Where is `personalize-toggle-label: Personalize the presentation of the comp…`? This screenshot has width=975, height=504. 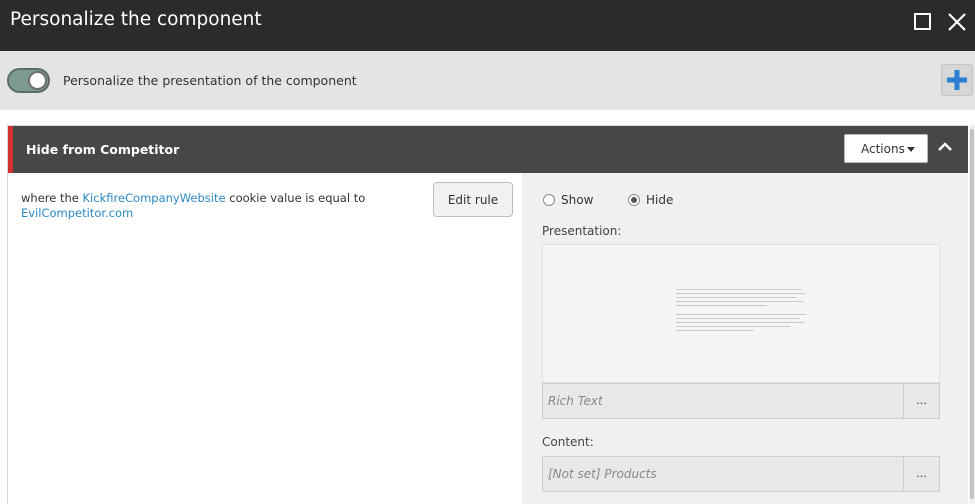
personalize-toggle-label: Personalize the presentation of the comp… is located at coordinates (210, 80).